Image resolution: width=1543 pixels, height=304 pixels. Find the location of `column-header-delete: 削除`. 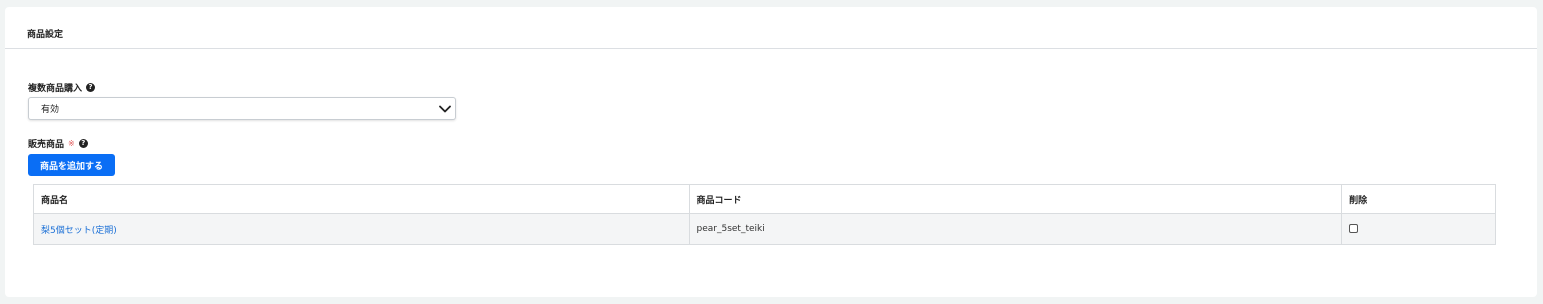

column-header-delete: 削除 is located at coordinates (1418, 199).